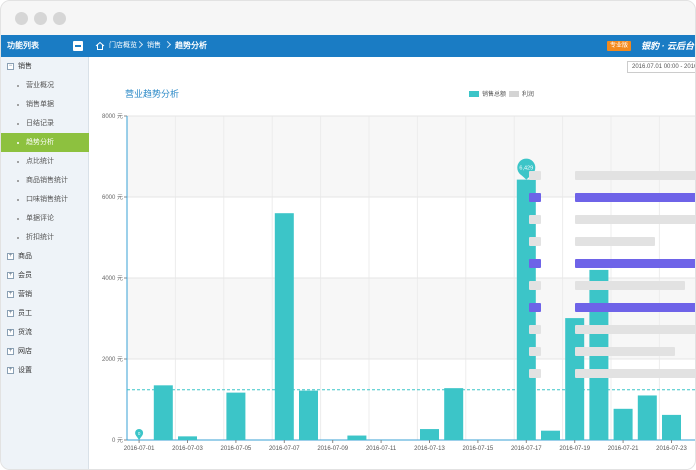 The height and width of the screenshot is (470, 696). What do you see at coordinates (40, 123) in the screenshot?
I see `sidebar-sub-label: 日结记录` at bounding box center [40, 123].